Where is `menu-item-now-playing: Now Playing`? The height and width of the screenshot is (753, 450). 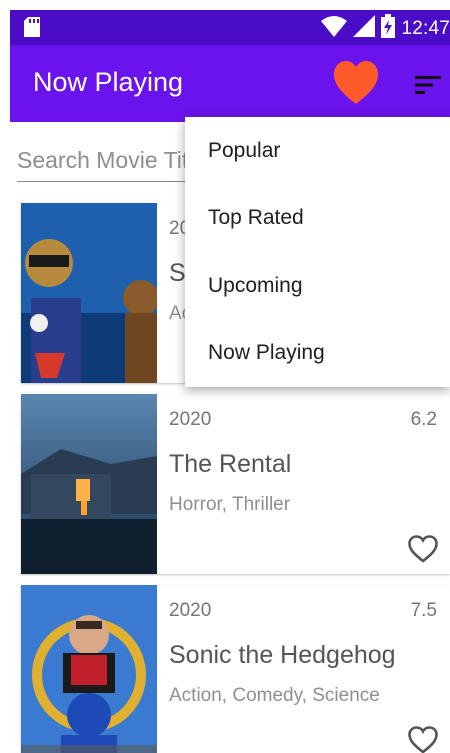 menu-item-now-playing: Now Playing is located at coordinates (317, 354).